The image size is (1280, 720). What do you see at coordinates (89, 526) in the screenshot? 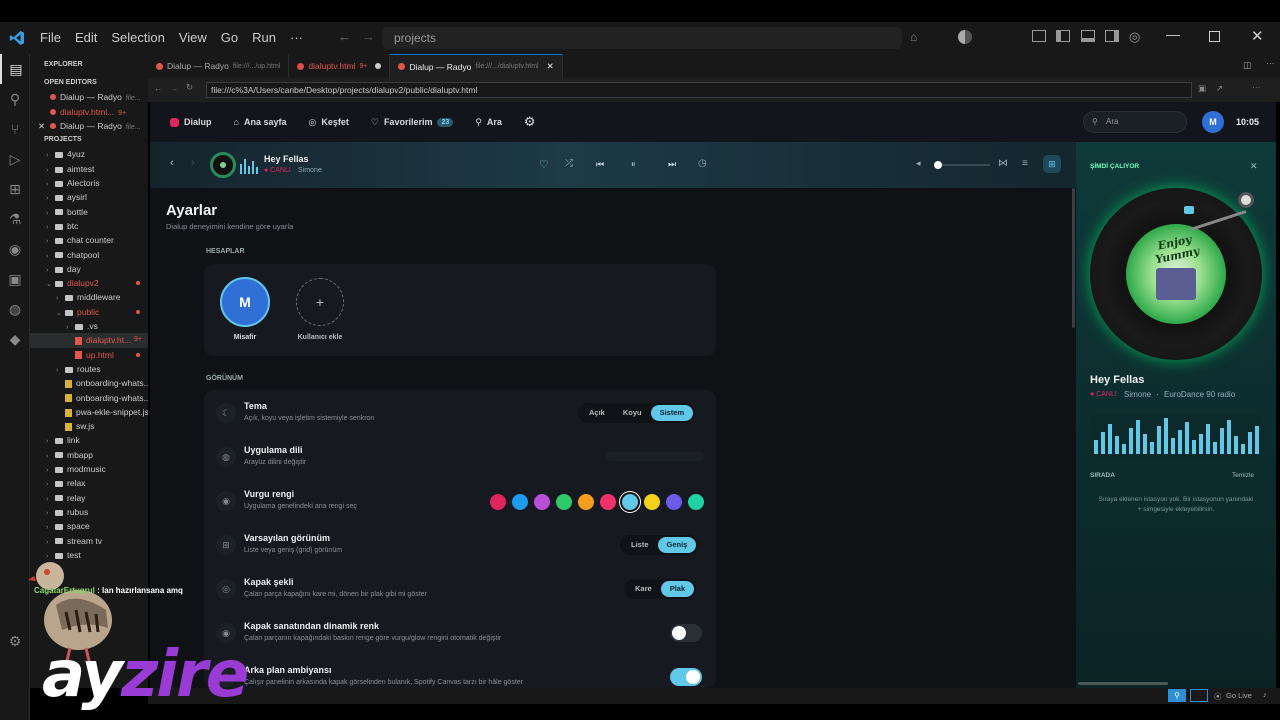
I see `tree-item: › space` at bounding box center [89, 526].